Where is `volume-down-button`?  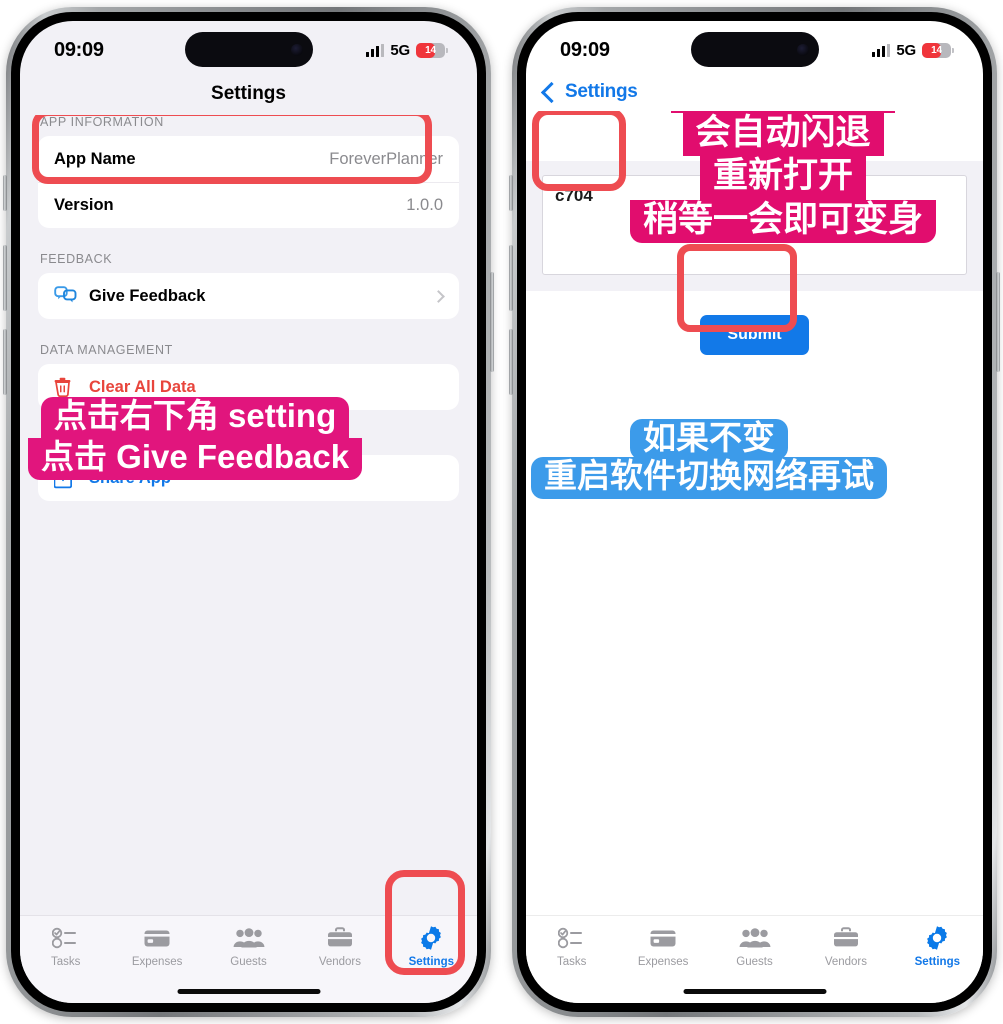 volume-down-button is located at coordinates (5, 362).